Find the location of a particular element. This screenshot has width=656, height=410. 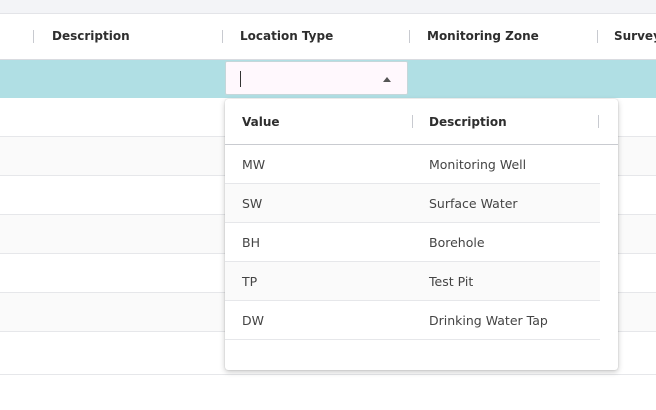

dropdown-option: SW Surface Water is located at coordinates (412, 203).